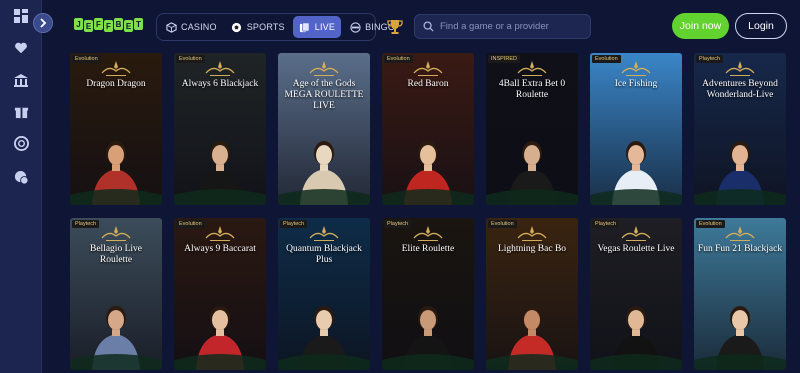  I want to click on tab-label: LIVE, so click(325, 27).